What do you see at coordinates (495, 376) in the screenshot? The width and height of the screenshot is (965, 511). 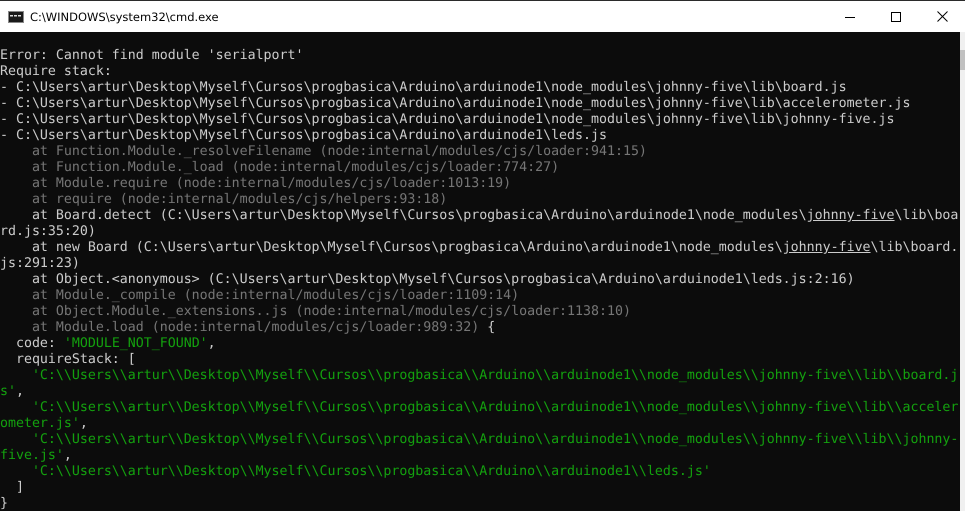 I see `console-line: 'C:\\Users\\artur\\Desktop\\Myself\\Cursos\\progbasica\\Arduino\\arduinode1\\node_modules\\johnny-five\\lib\\board.j` at bounding box center [495, 376].